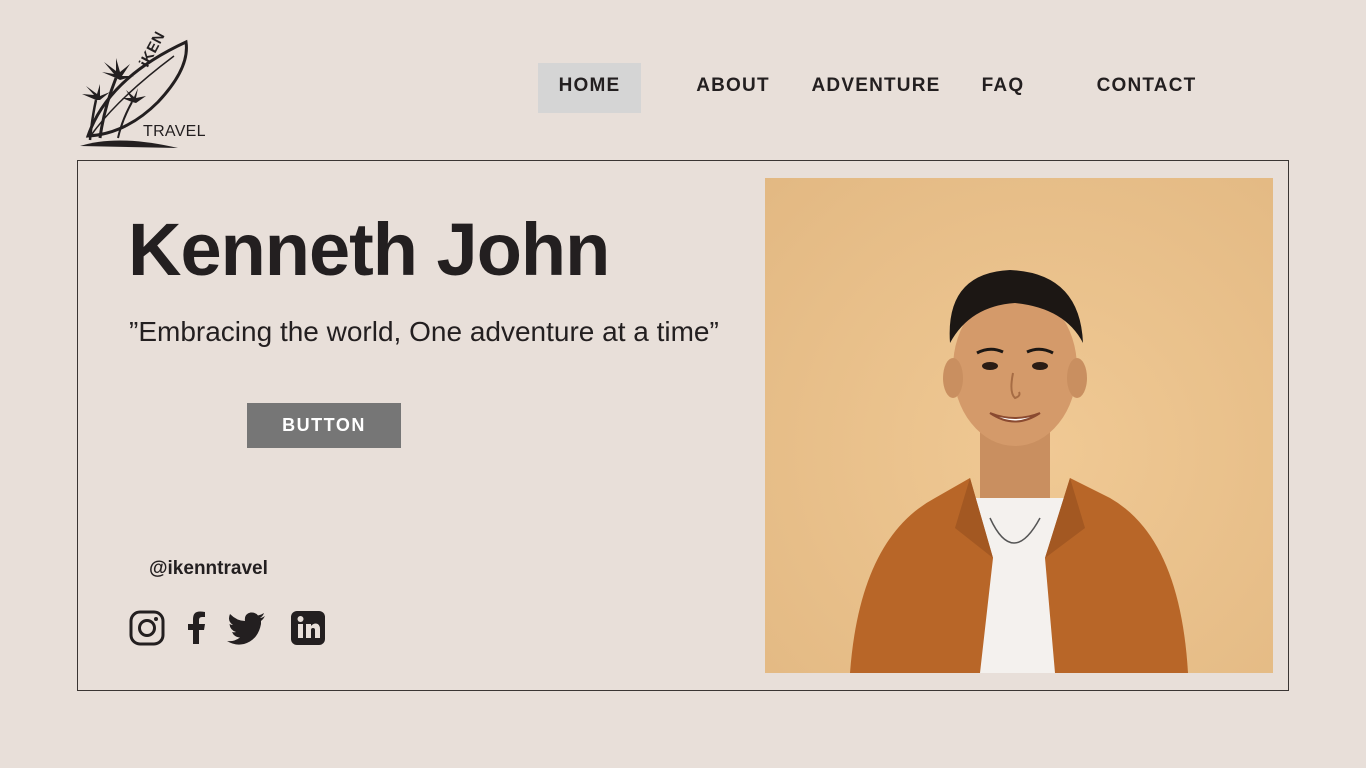 This screenshot has width=1366, height=768. Describe the element at coordinates (148, 89) in the screenshot. I see `site-logo: iKEN TRAVEL` at that location.